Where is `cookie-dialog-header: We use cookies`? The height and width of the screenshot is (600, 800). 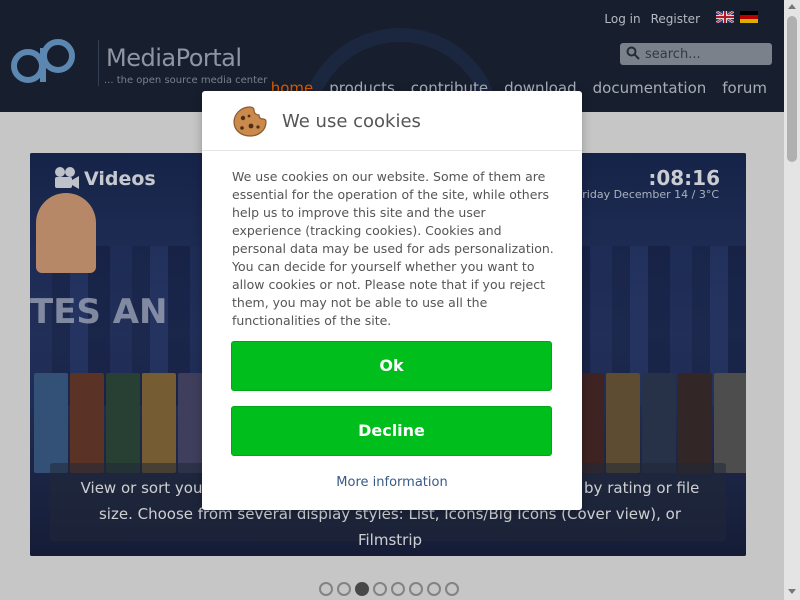 cookie-dialog-header: We use cookies is located at coordinates (392, 121).